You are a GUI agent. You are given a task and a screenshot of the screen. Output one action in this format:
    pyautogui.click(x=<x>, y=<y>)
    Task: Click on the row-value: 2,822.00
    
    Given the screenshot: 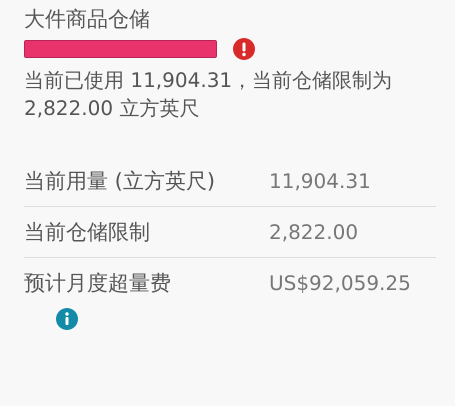 What is the action you would take?
    pyautogui.click(x=313, y=232)
    